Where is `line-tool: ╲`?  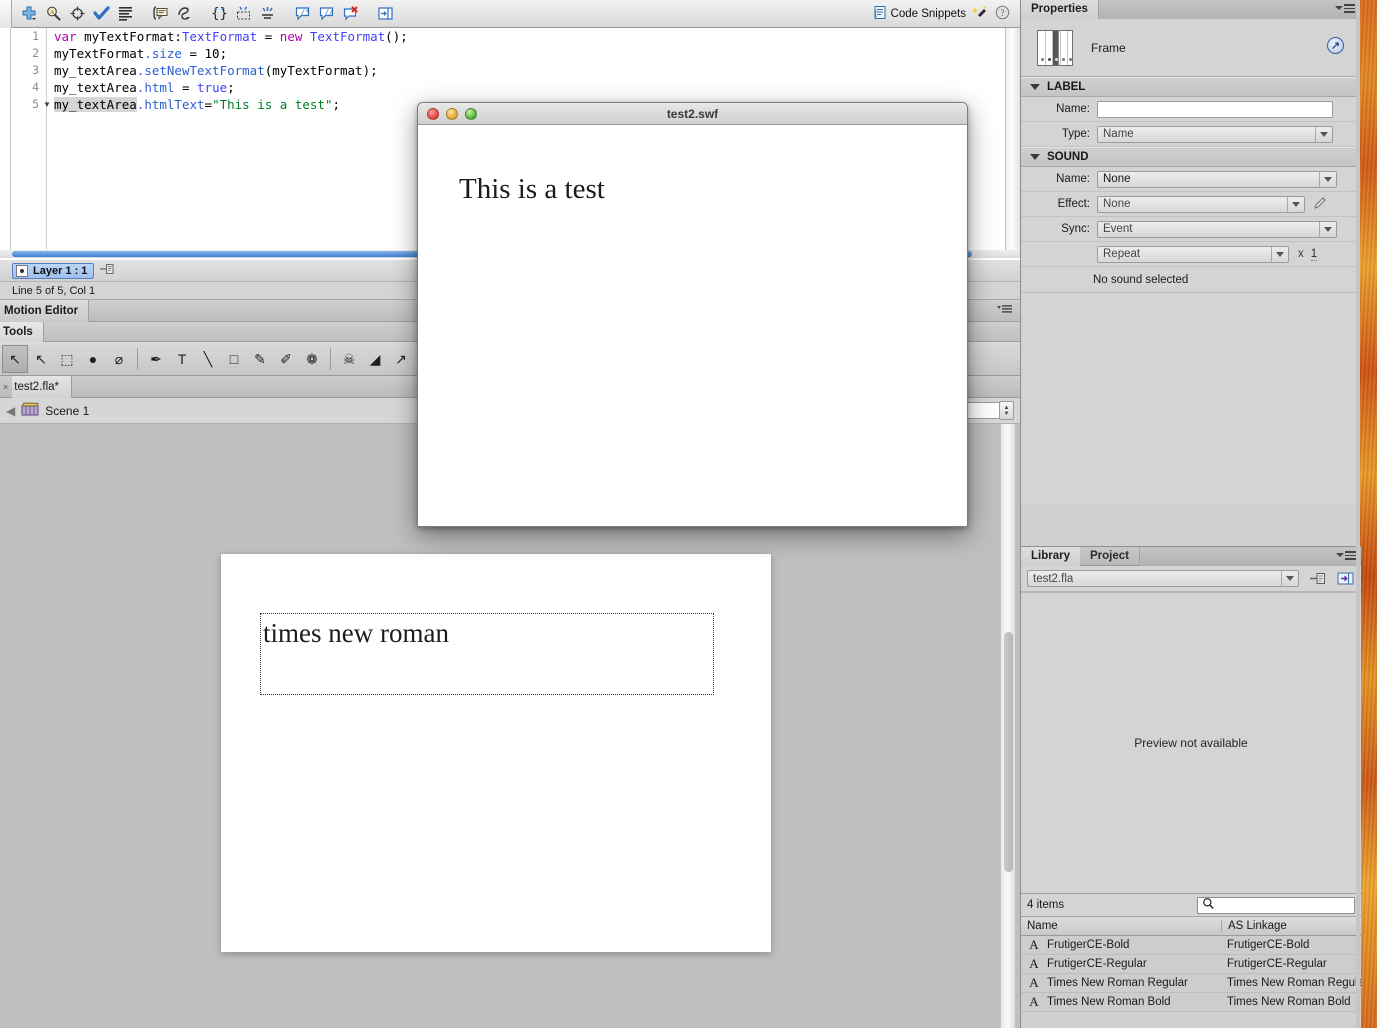
line-tool: ╲ is located at coordinates (208, 359).